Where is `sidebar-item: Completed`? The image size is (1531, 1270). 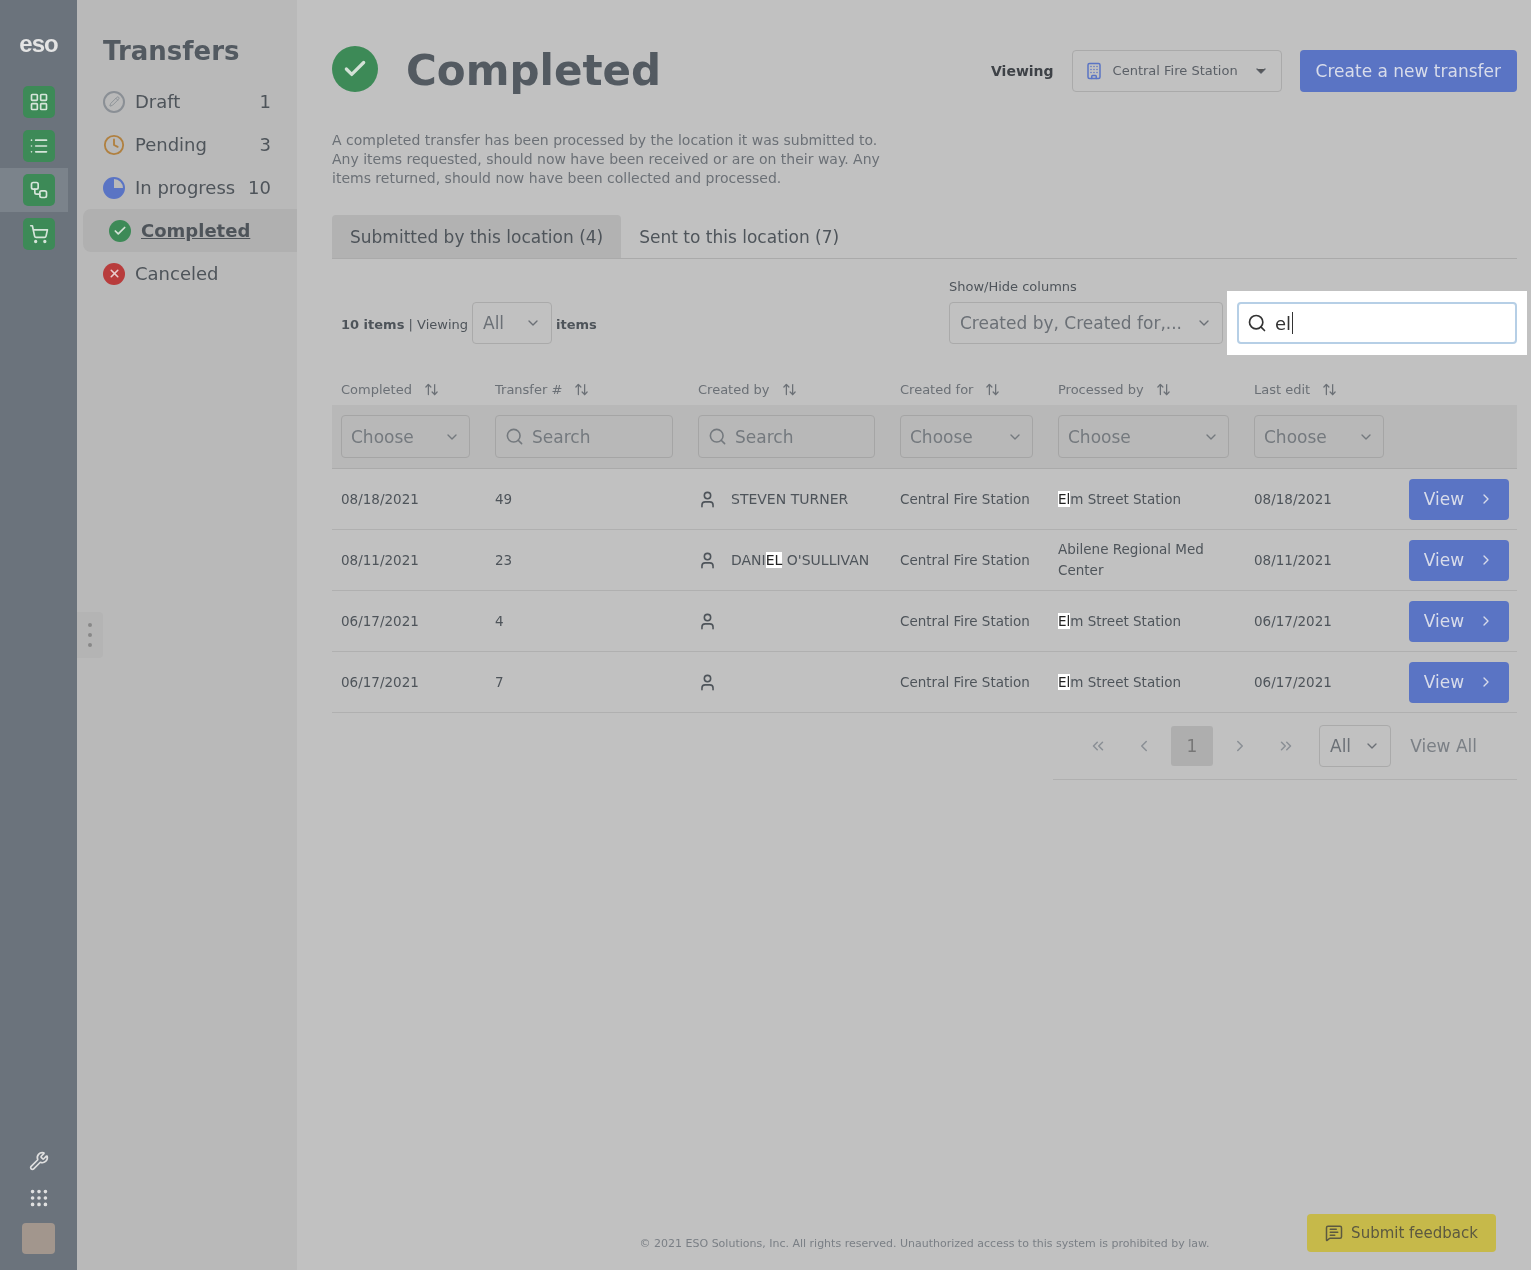
sidebar-item: Completed is located at coordinates (190, 230).